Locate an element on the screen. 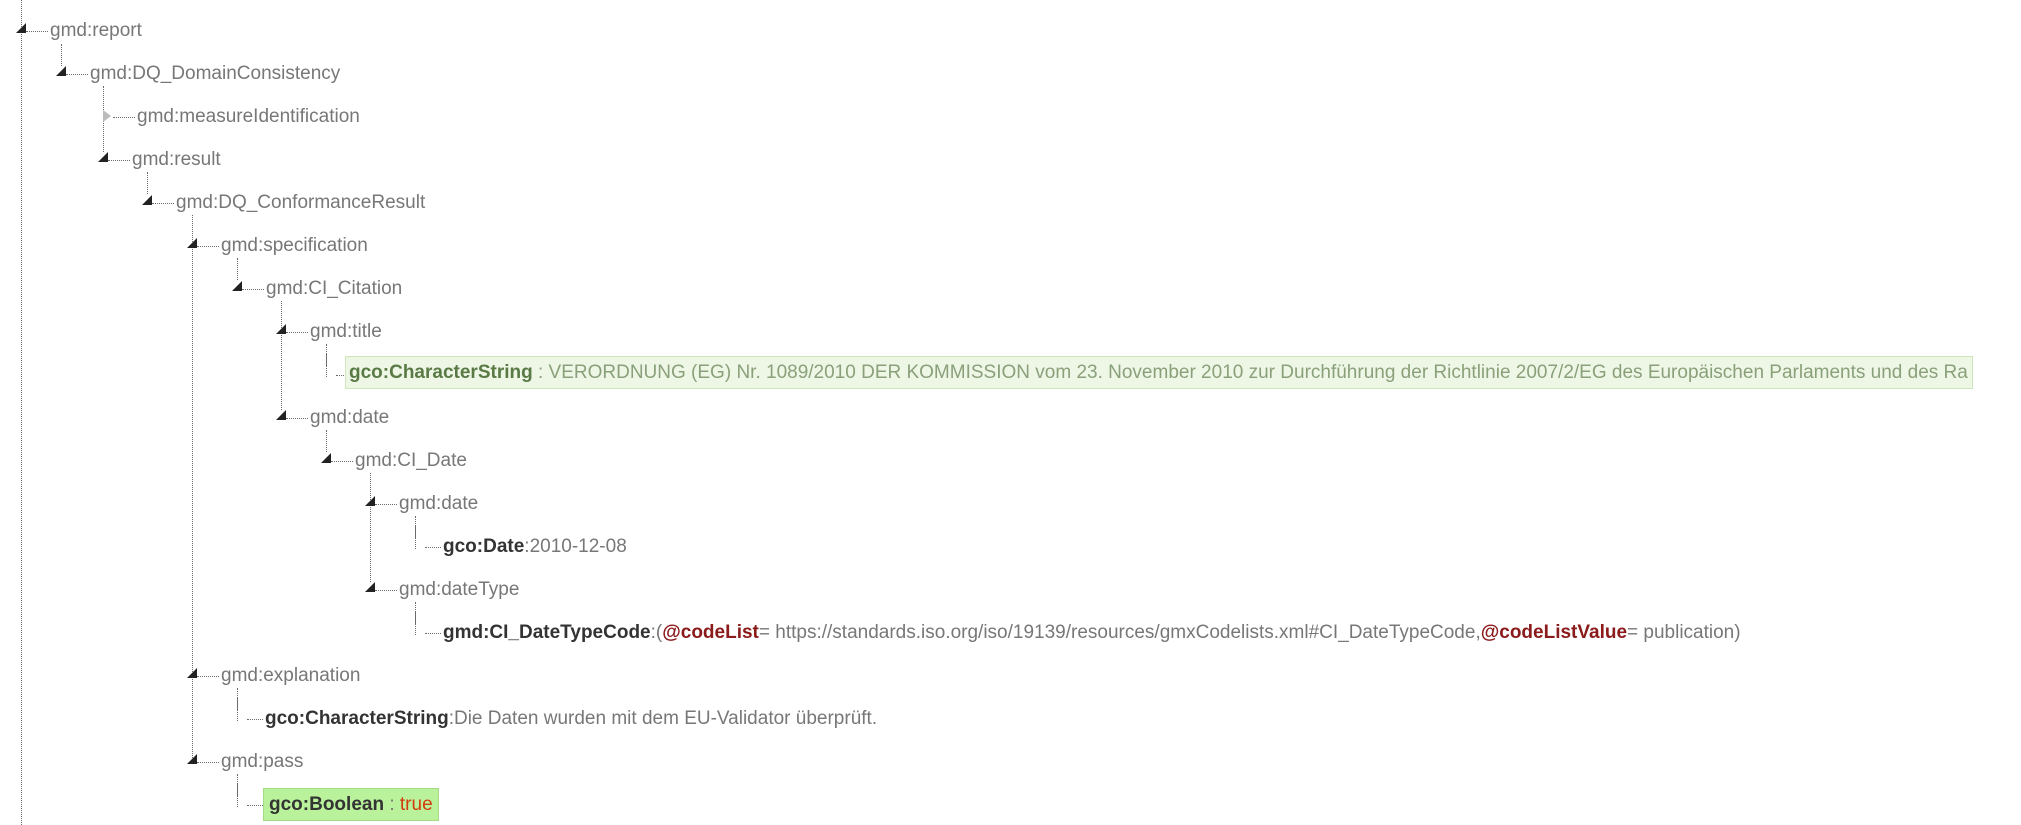  tree-node-ci-citation: gmd:CI_Citation is located at coordinates (317, 288).